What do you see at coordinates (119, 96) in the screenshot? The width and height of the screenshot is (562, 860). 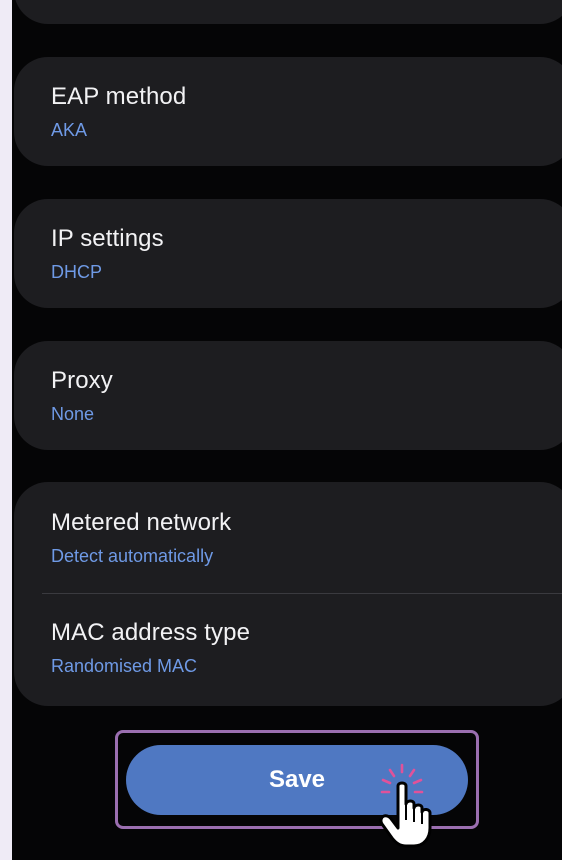 I see `eap-method-title: EAP method` at bounding box center [119, 96].